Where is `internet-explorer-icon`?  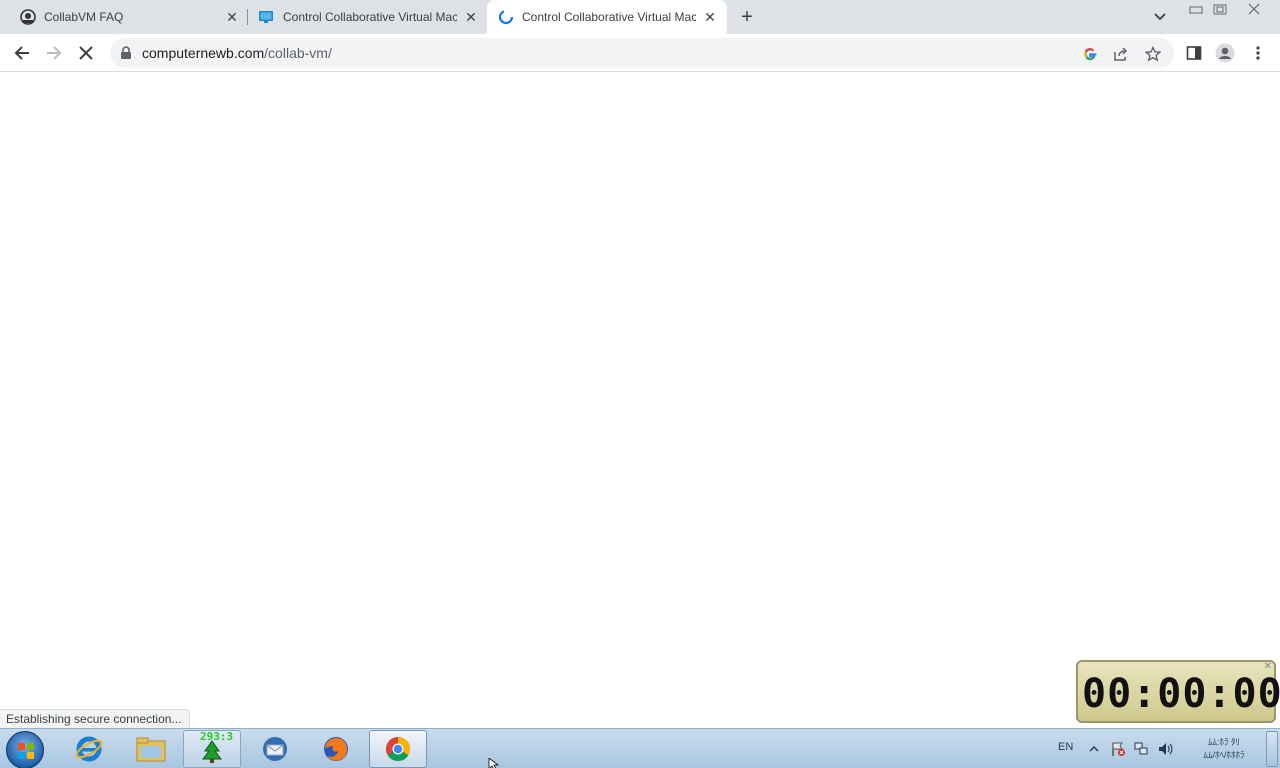
internet-explorer-icon is located at coordinates (89, 749).